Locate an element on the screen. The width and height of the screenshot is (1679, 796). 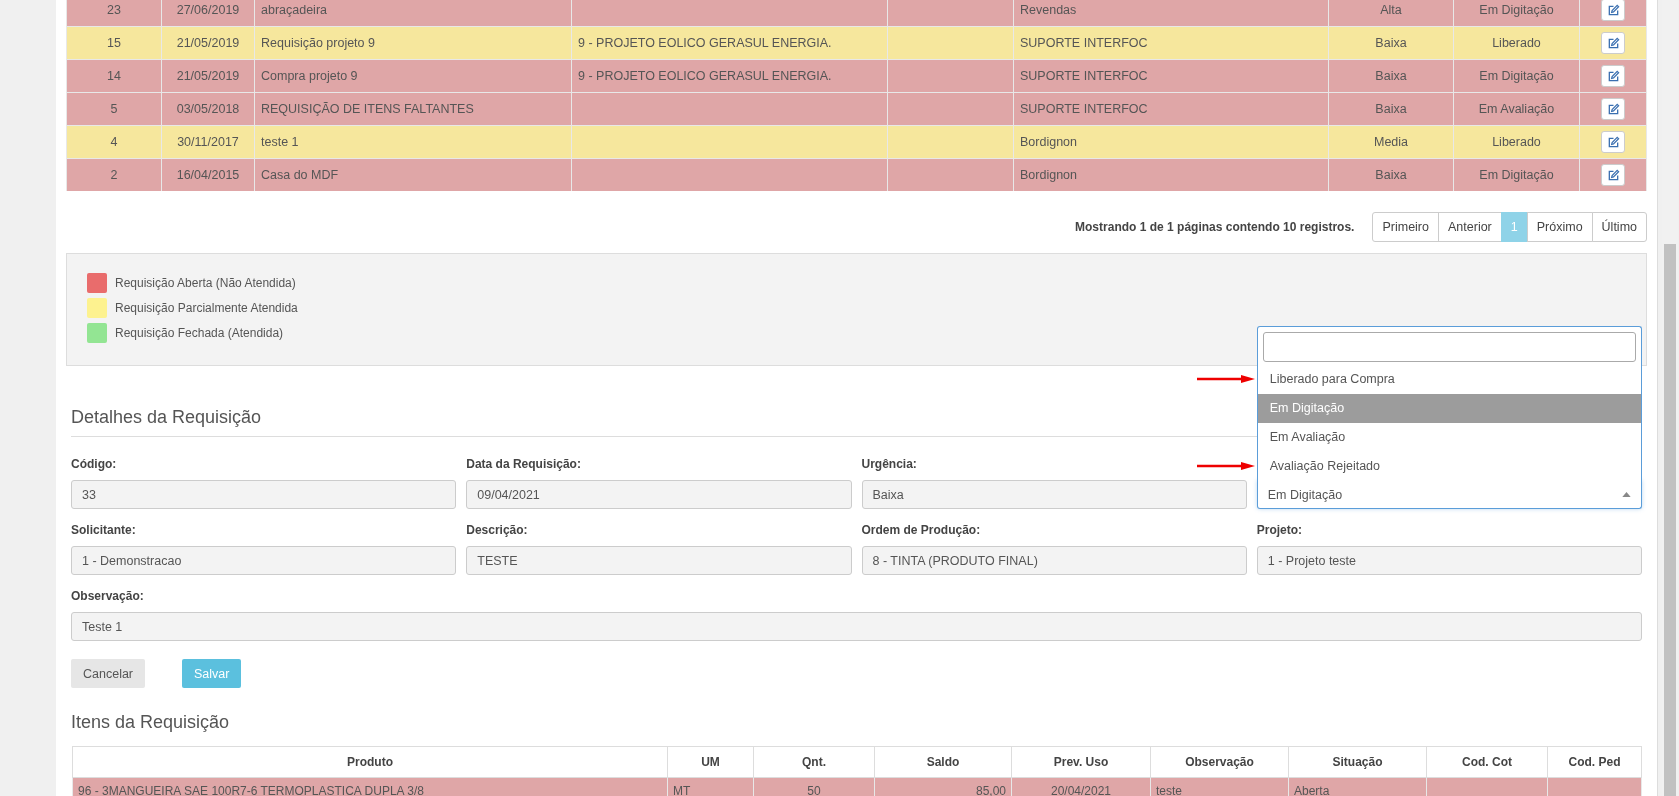
table-cell: 2 is located at coordinates (114, 174).